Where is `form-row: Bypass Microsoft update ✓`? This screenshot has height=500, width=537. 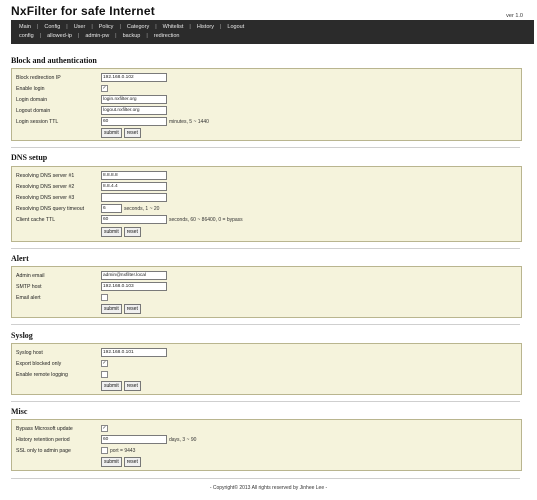
form-row: Bypass Microsoft update ✓ is located at coordinates (62, 428).